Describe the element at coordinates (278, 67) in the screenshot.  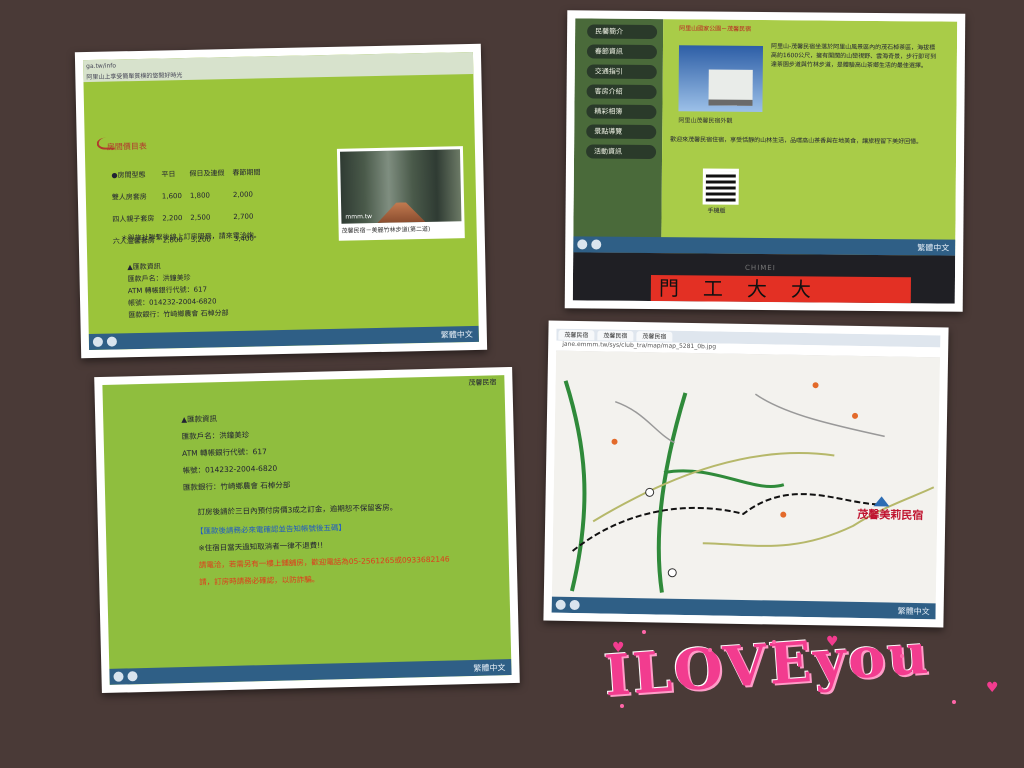
I see `browser-bar: ga.tw/info 阿里山上享受簡單質樸的悠閒好時光` at that location.